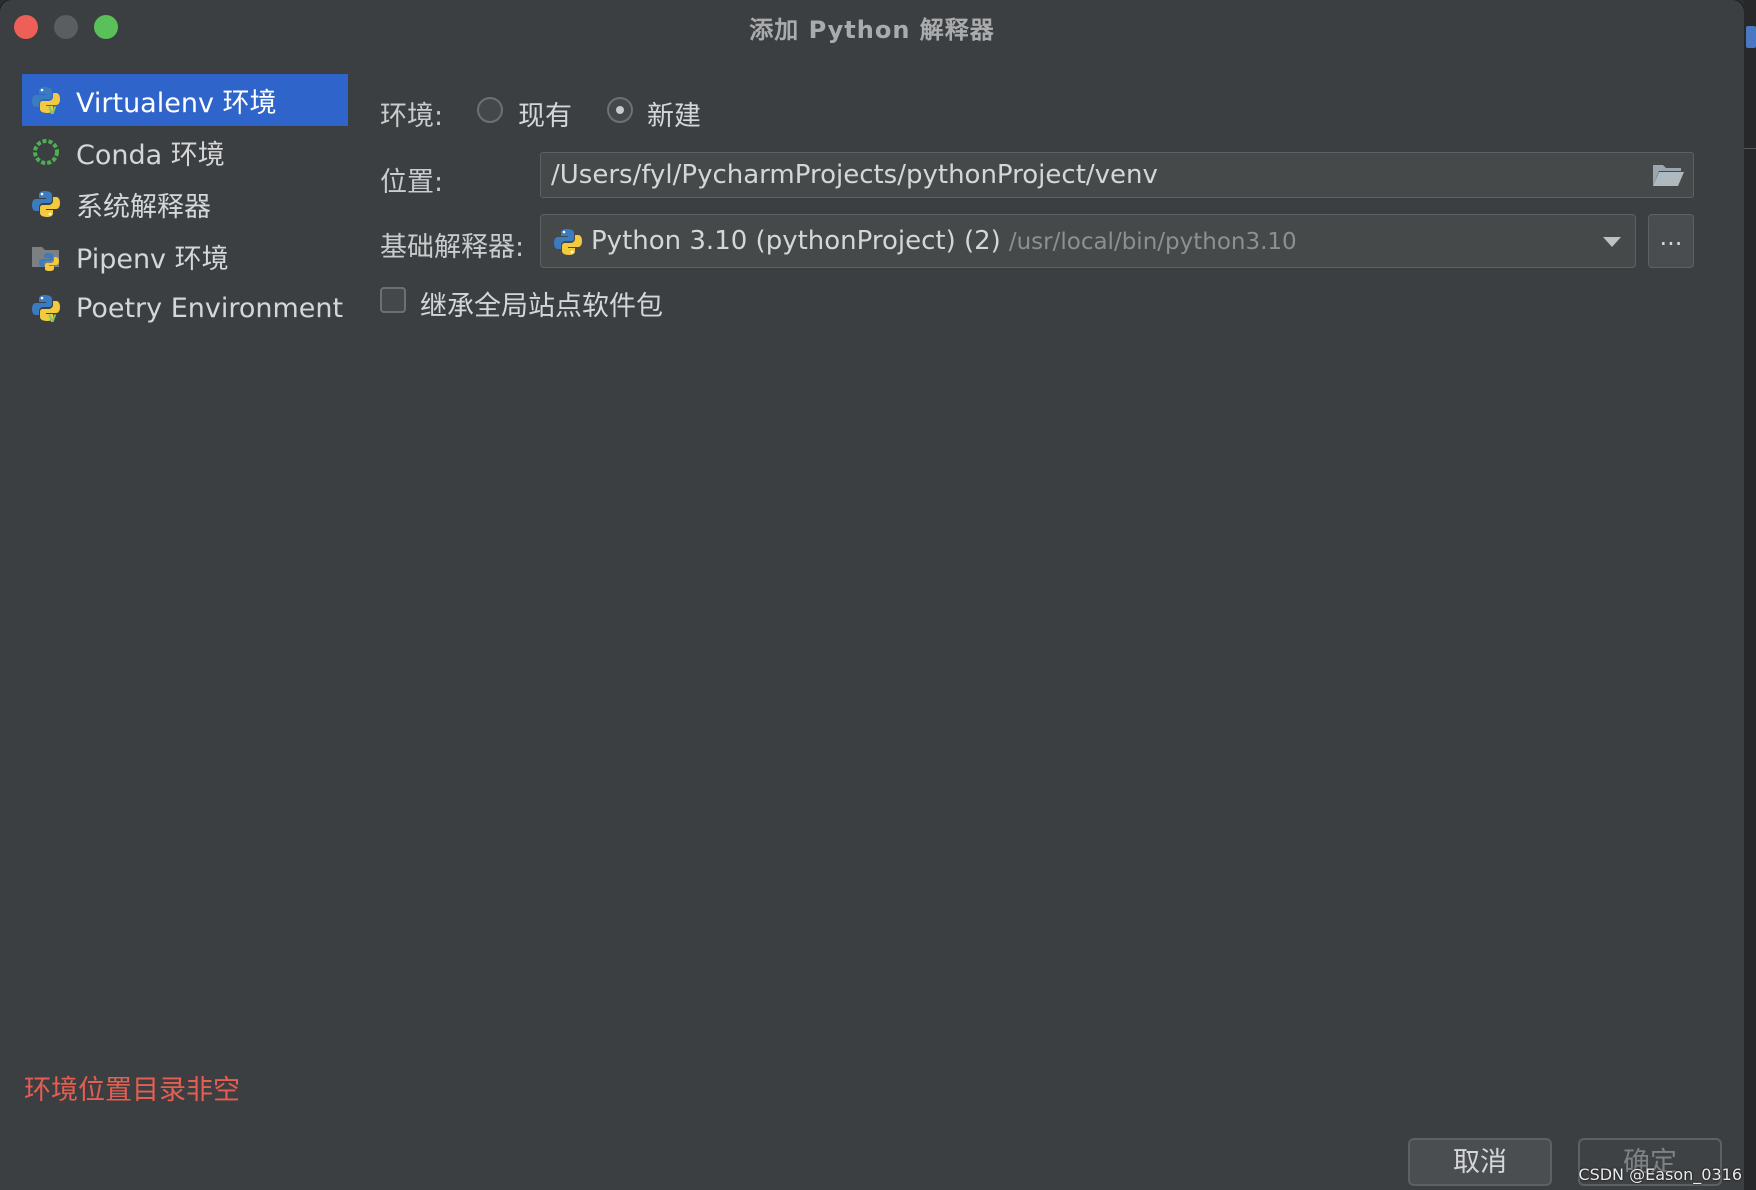 This screenshot has width=1756, height=1190. Describe the element at coordinates (176, 103) in the screenshot. I see `sidebar-item-label: Virtualenv 环境` at that location.